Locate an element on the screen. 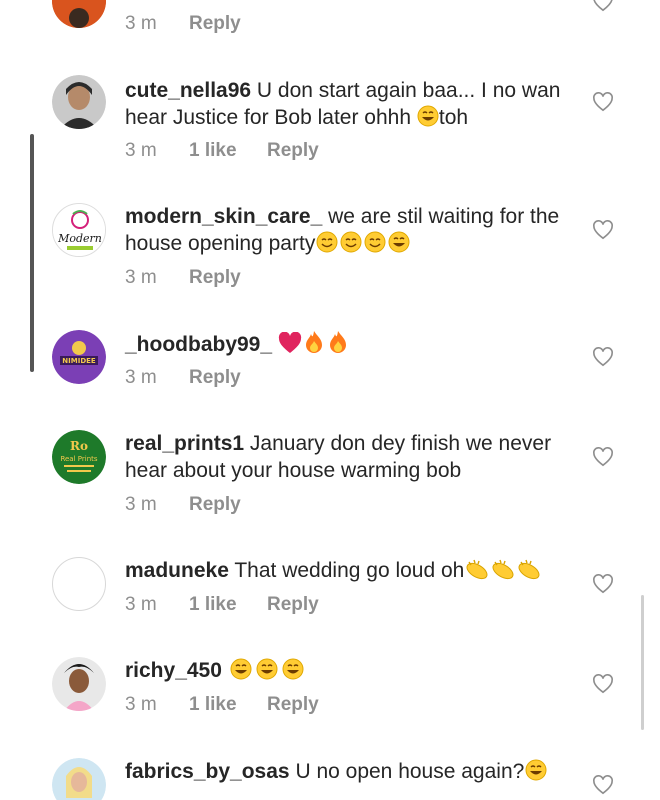 The image size is (660, 800). comment-username: richy_450 is located at coordinates (173, 670).